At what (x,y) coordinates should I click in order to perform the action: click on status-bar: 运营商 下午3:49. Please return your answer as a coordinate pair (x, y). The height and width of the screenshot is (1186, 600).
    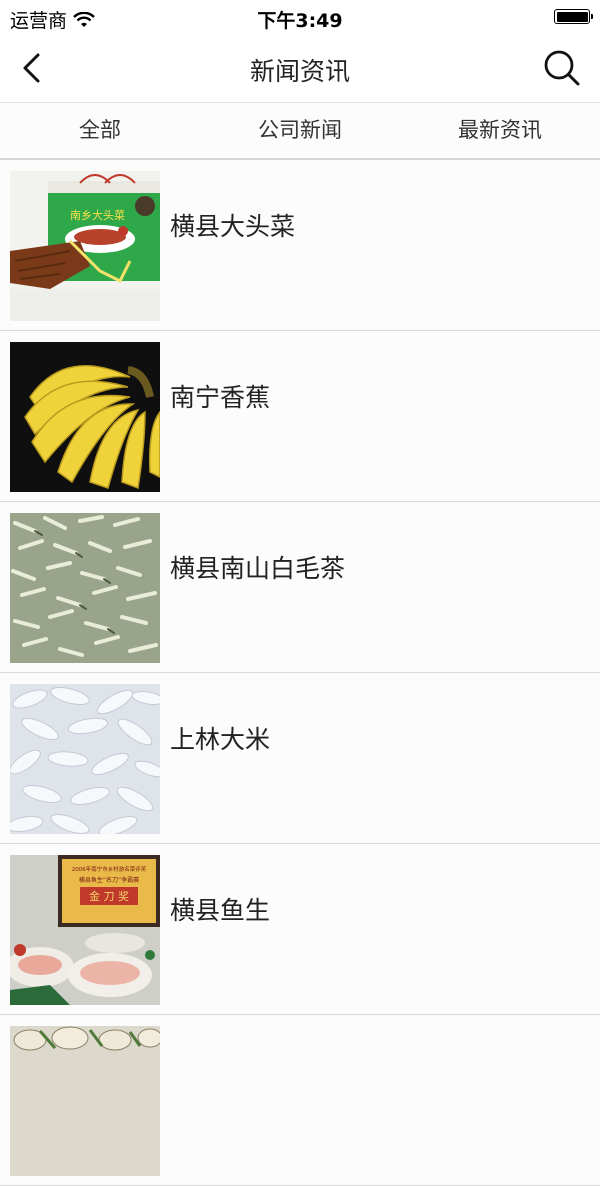
    Looking at the image, I should click on (300, 17).